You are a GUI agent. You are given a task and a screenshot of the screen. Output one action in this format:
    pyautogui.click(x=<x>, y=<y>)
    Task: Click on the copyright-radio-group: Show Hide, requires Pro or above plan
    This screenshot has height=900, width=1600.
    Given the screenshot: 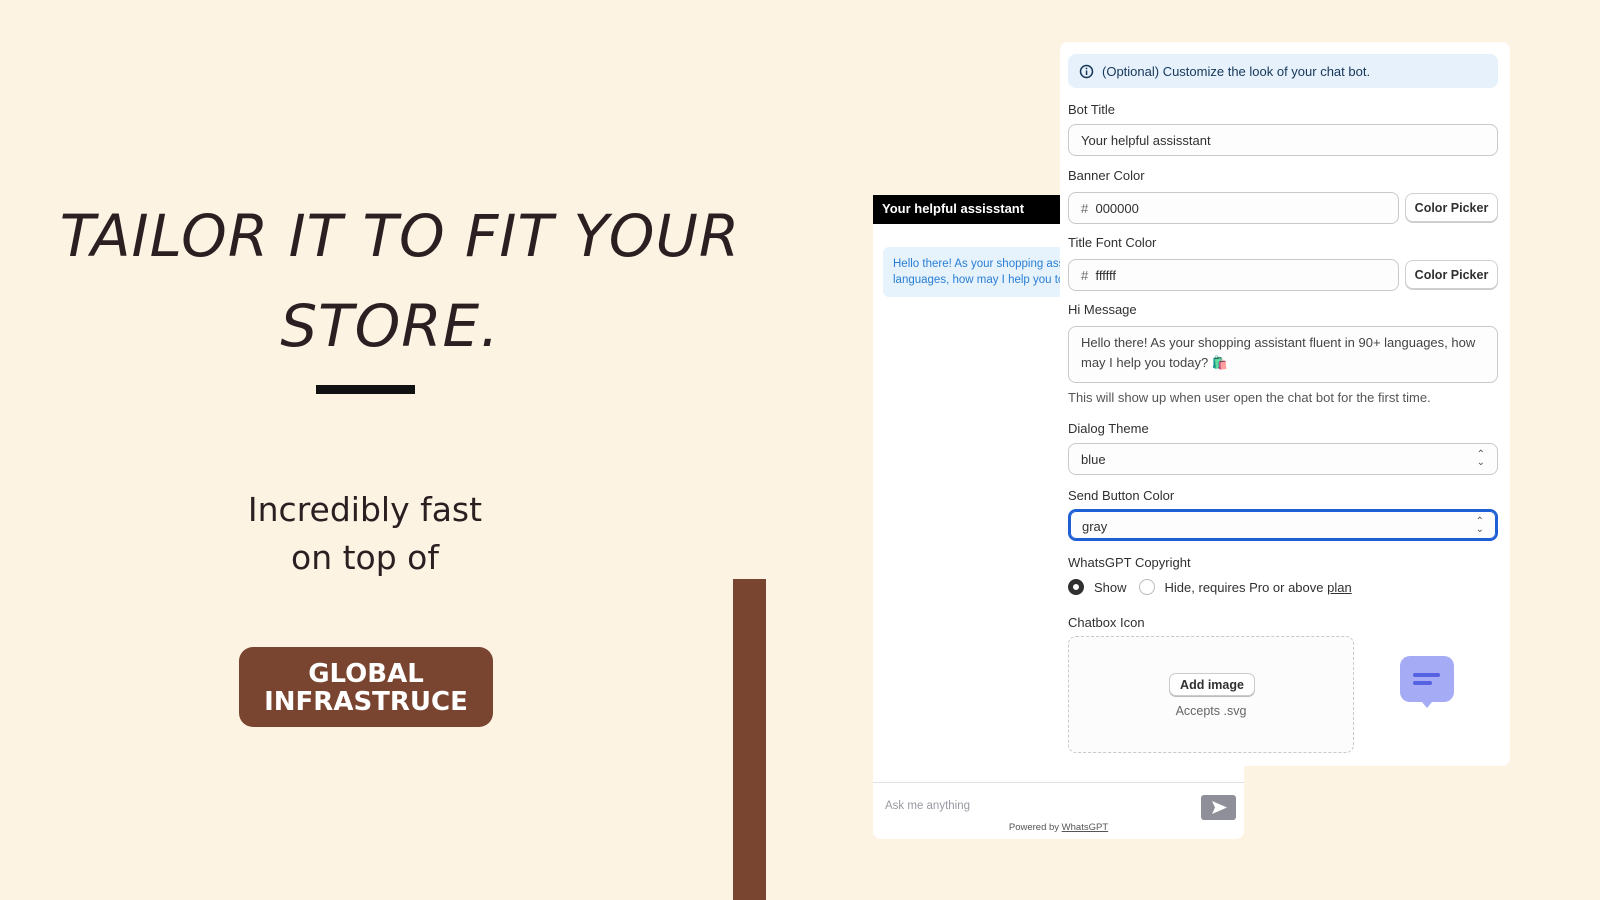 What is the action you would take?
    pyautogui.click(x=1210, y=587)
    